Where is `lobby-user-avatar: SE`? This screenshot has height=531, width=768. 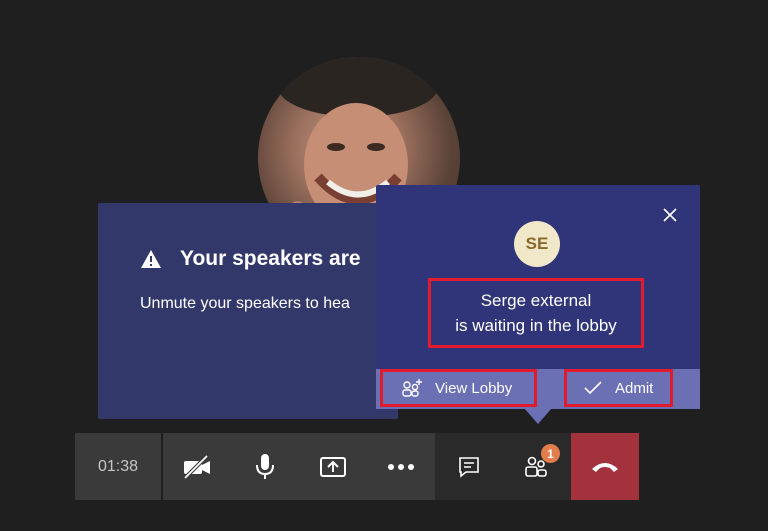
lobby-user-avatar: SE is located at coordinates (537, 244).